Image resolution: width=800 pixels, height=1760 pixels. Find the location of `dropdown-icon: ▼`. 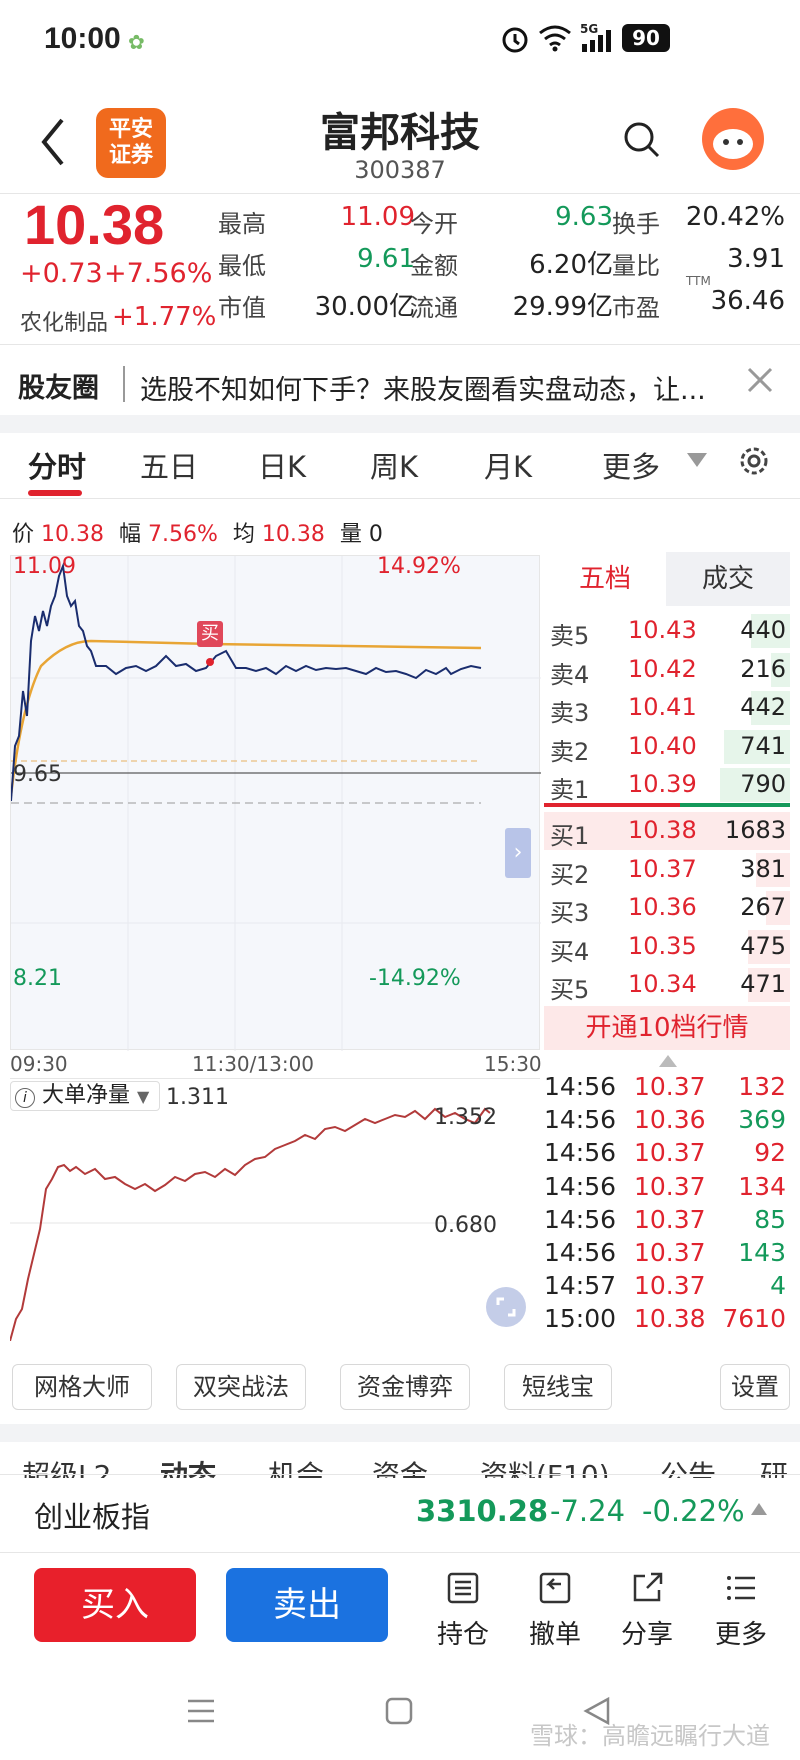

dropdown-icon: ▼ is located at coordinates (143, 1096).